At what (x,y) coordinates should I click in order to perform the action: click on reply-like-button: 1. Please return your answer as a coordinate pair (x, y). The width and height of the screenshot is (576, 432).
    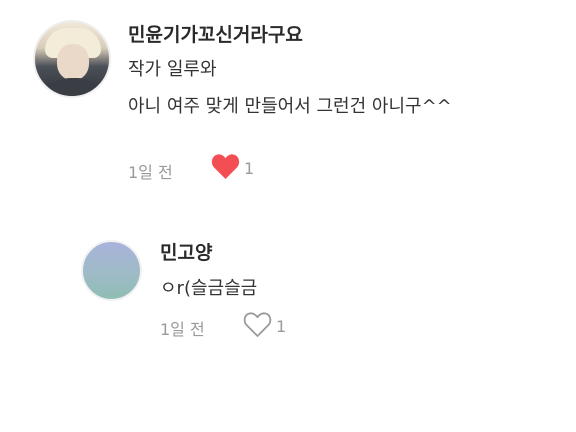
    Looking at the image, I should click on (264, 326).